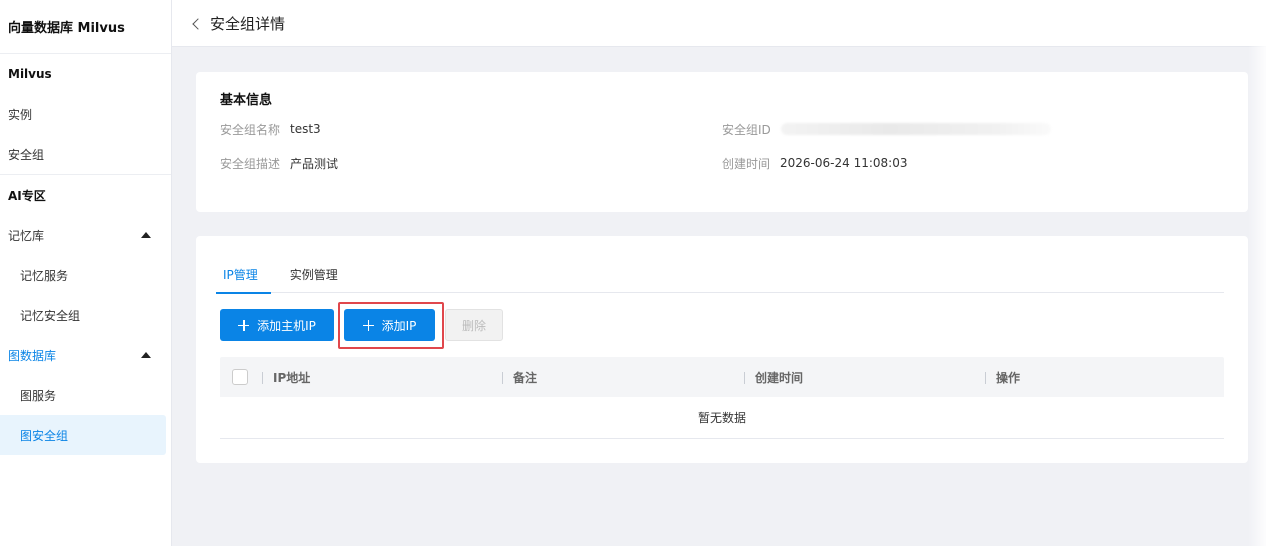 This screenshot has width=1266, height=546. I want to click on add-ip-button: 添加IP, so click(389, 325).